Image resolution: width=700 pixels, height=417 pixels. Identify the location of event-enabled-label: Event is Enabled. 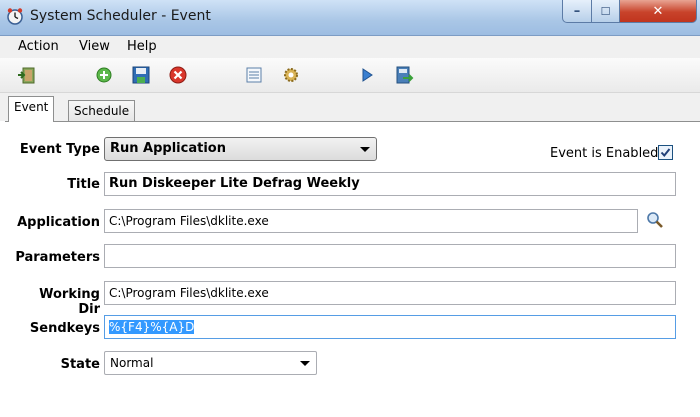
(604, 153).